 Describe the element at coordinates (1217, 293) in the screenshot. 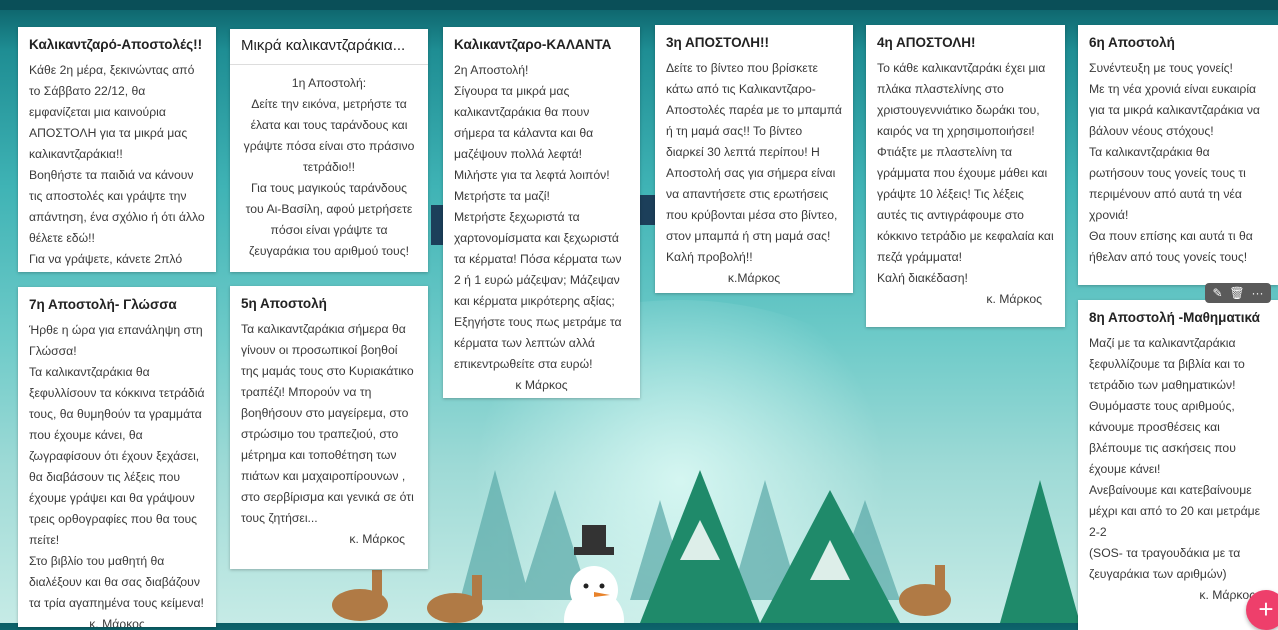

I see `edit-icon: ✎` at that location.